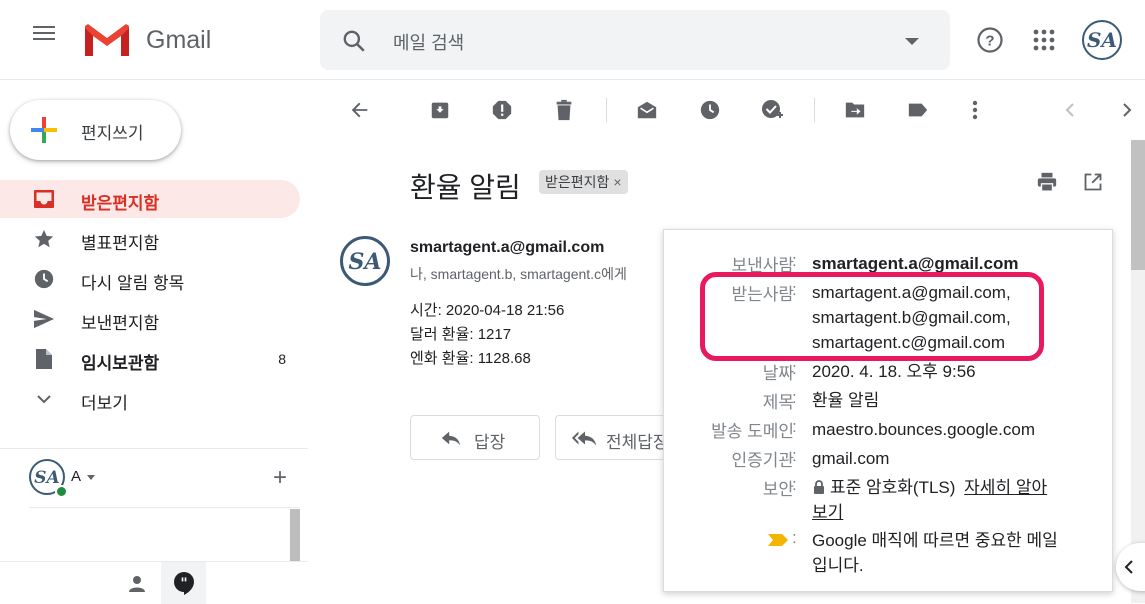  What do you see at coordinates (61, 491) in the screenshot?
I see `online-status-icon` at bounding box center [61, 491].